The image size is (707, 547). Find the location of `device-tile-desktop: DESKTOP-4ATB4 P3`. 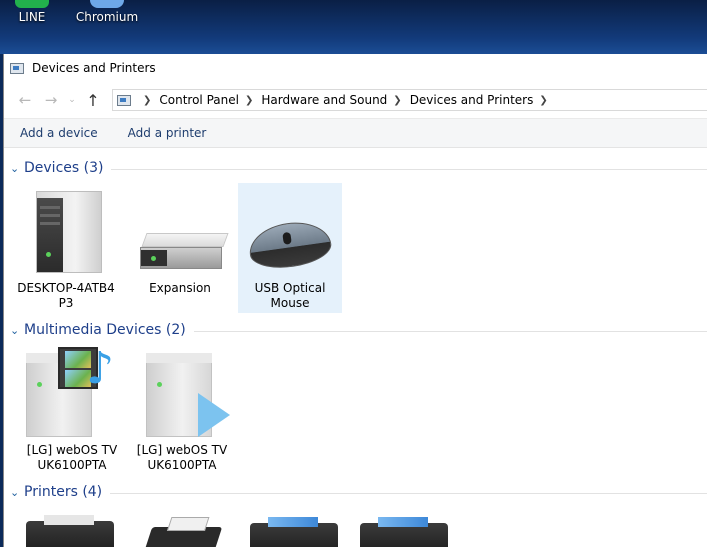

device-tile-desktop: DESKTOP-4ATB4 P3 is located at coordinates (66, 248).